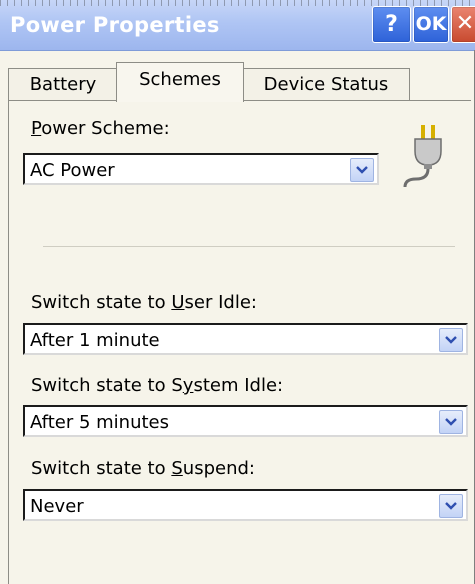 Image resolution: width=475 pixels, height=584 pixels. What do you see at coordinates (249, 246) in the screenshot?
I see `section-divider` at bounding box center [249, 246].